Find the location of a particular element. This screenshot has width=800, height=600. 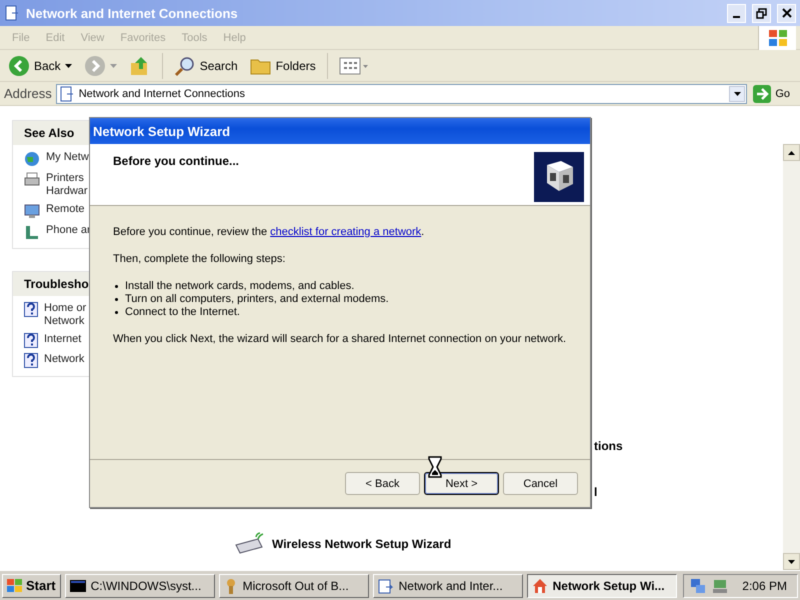

step-item: Turn on all computers, printers, and external modems. is located at coordinates (341, 299).